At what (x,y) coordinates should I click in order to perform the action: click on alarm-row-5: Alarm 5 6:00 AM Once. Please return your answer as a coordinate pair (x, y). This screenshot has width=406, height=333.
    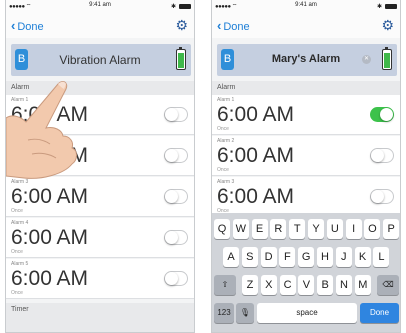
    Looking at the image, I should click on (100, 279).